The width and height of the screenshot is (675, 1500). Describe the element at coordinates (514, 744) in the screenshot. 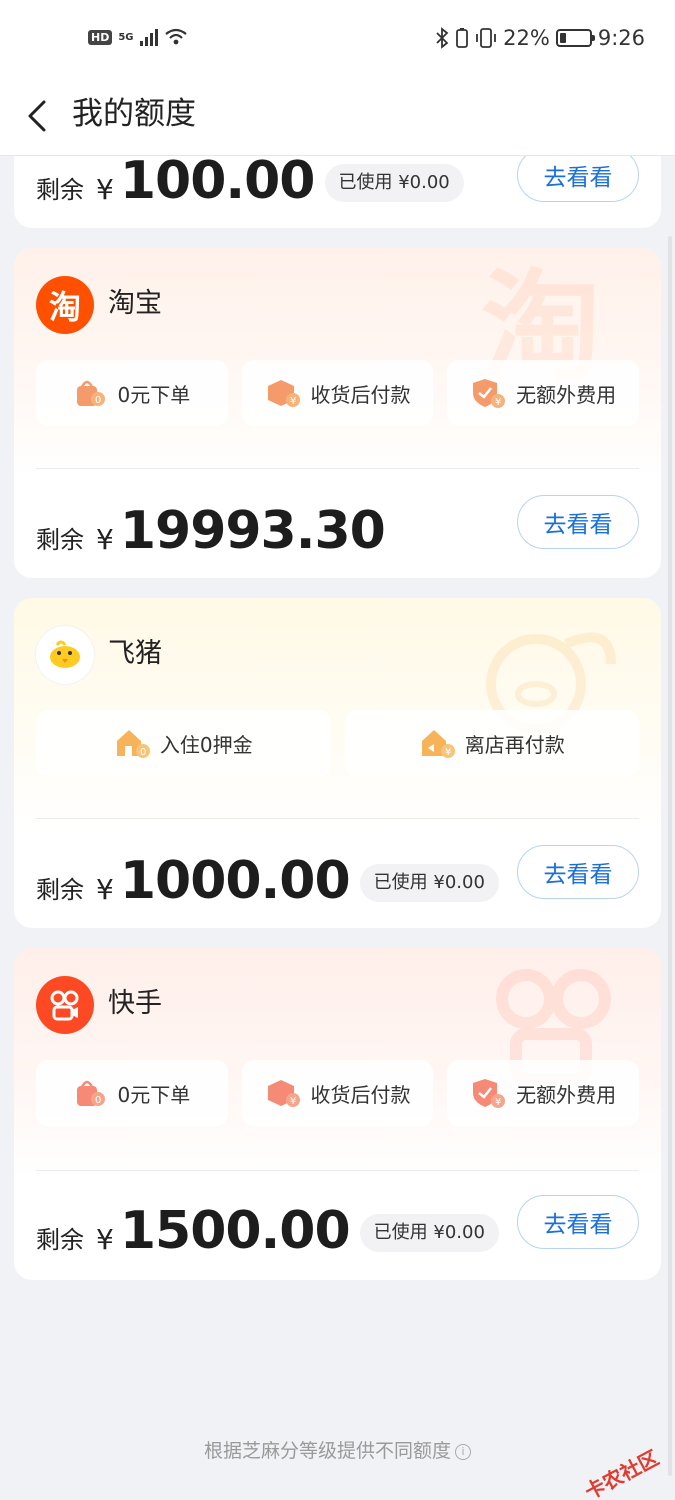

I see `feature-label: 离店再付款` at that location.